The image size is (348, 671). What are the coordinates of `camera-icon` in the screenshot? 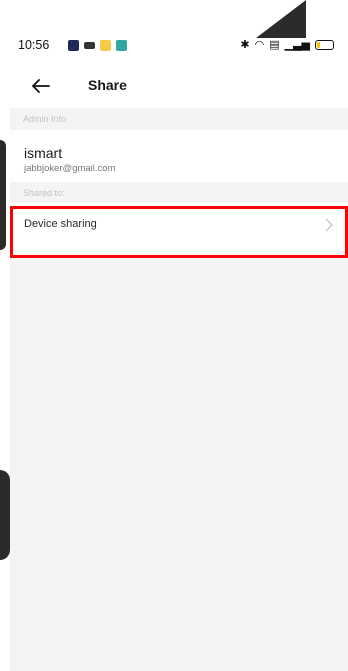 It's located at (89, 45).